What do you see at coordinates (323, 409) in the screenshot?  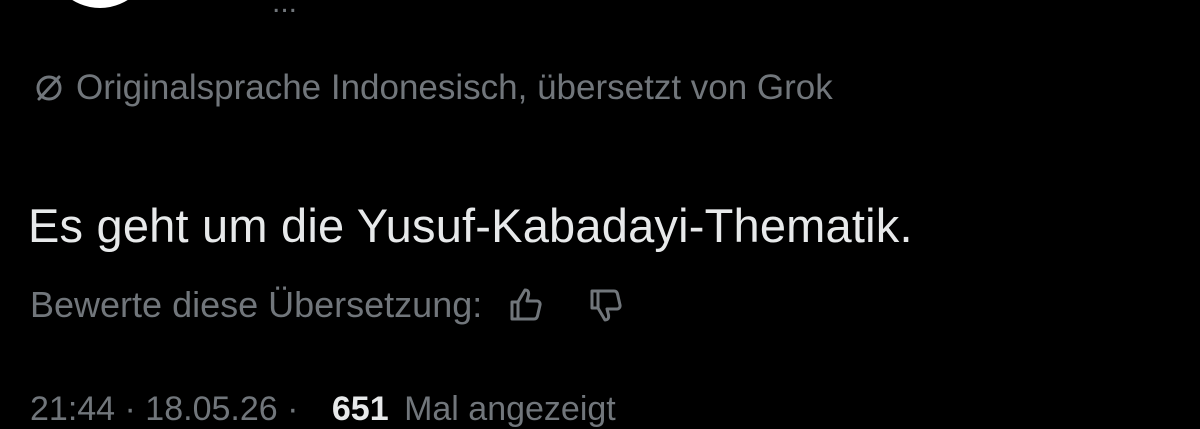 I see `post-meta: 21:44 · 18.05.26 · 651 Mal angezeigt` at bounding box center [323, 409].